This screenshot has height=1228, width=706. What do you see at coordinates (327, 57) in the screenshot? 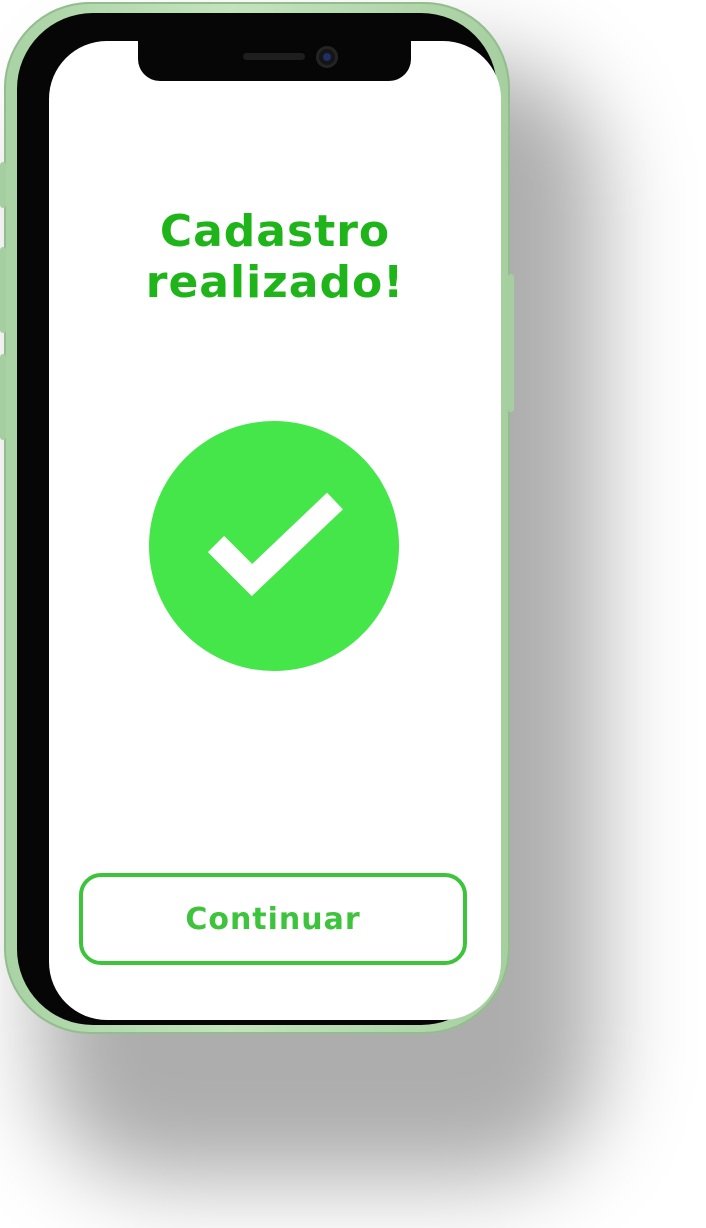
I see `front-camera-icon` at bounding box center [327, 57].